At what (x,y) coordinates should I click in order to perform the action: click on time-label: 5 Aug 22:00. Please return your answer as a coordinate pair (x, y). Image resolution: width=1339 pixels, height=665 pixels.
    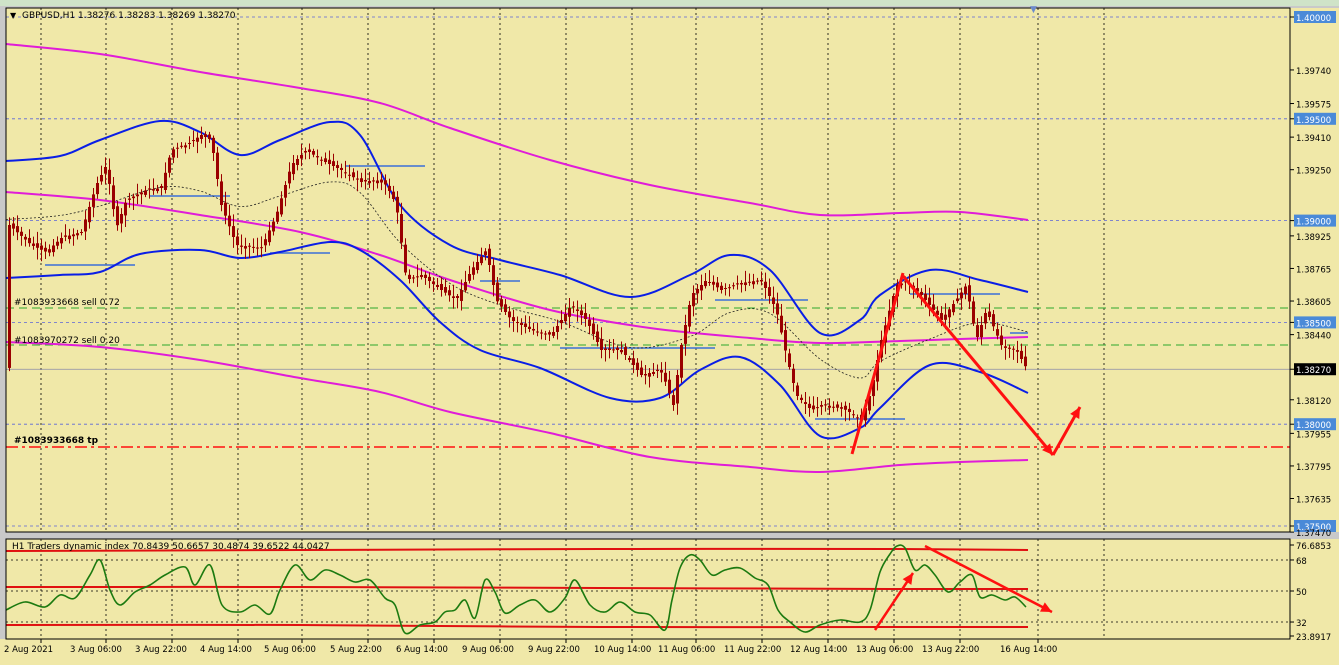
    Looking at the image, I should click on (356, 650).